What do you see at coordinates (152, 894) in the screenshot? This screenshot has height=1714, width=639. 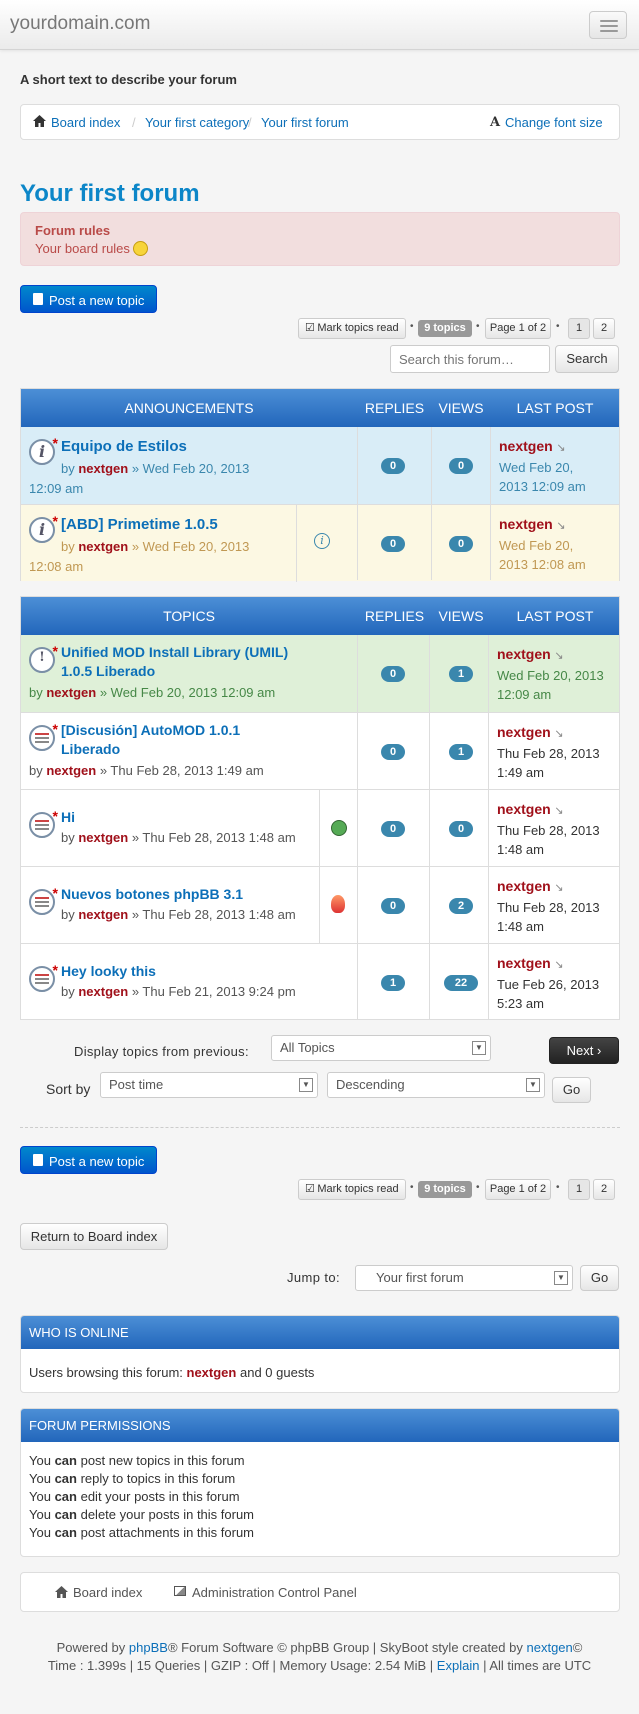 I see `topic-title: Nuevos botones phpBB 3.1` at bounding box center [152, 894].